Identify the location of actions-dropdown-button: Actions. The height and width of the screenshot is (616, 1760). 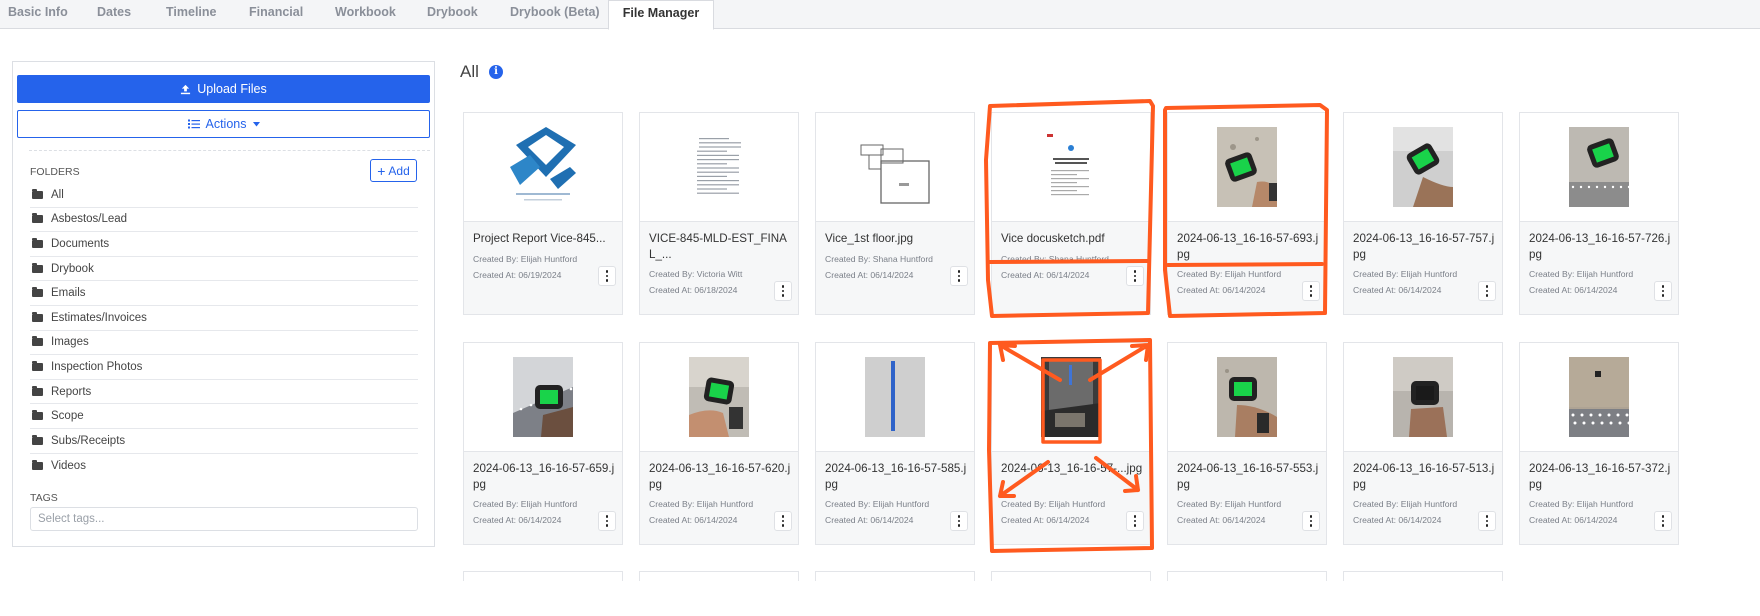
(223, 124).